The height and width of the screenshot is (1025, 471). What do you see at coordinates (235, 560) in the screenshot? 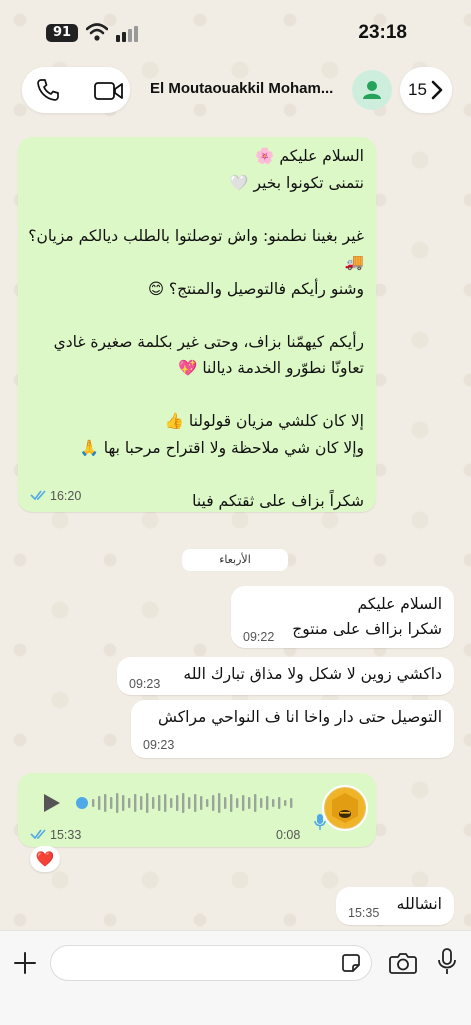
I see `day-divider: الأربعاء` at bounding box center [235, 560].